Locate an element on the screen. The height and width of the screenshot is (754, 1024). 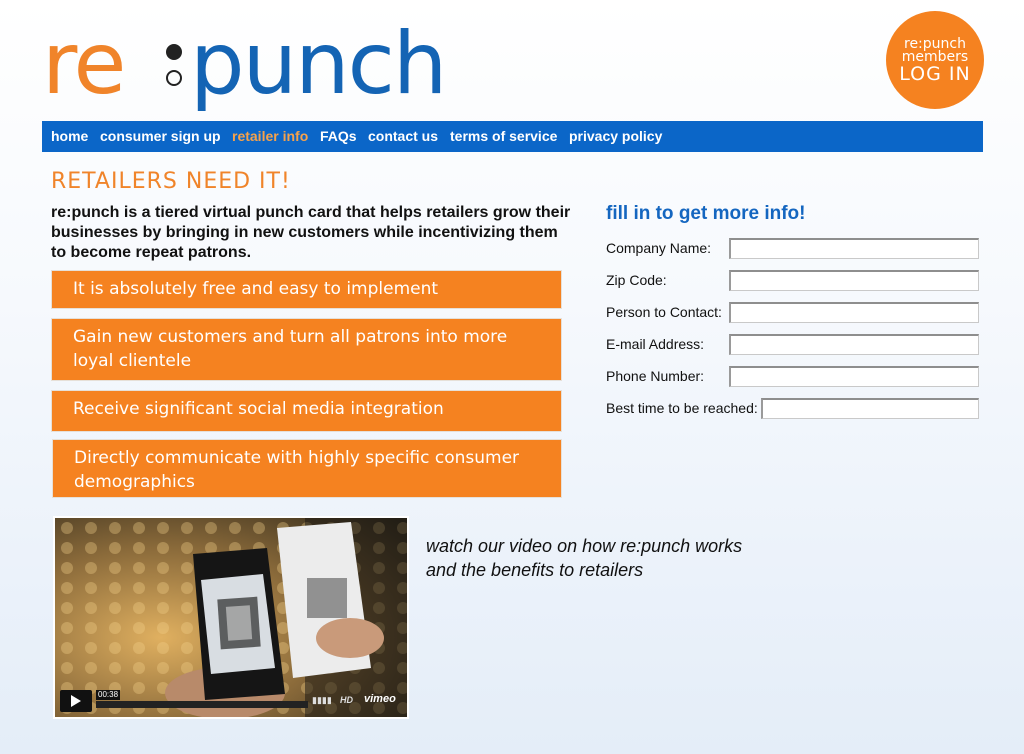
video-caption-line2: and the benefits to retailers is located at coordinates (535, 570).